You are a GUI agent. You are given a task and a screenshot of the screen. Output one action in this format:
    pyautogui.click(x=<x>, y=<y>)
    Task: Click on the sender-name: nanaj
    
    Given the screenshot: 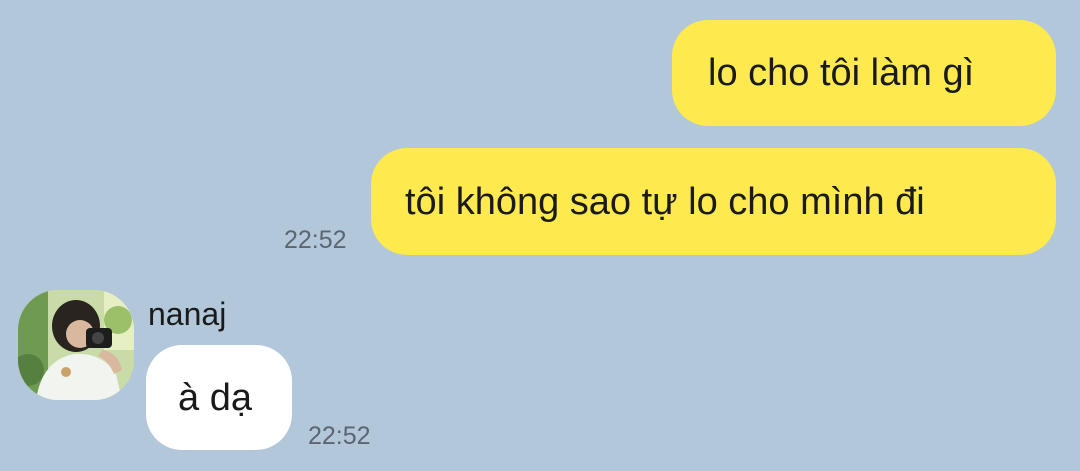 What is the action you would take?
    pyautogui.click(x=187, y=314)
    